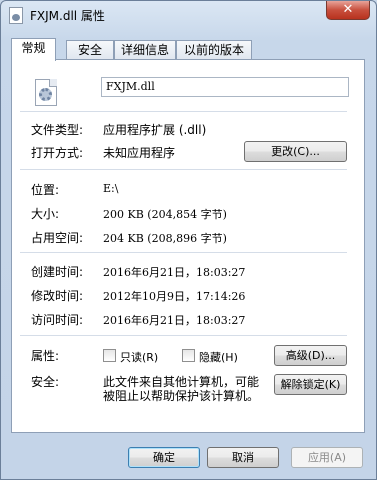 The height and width of the screenshot is (480, 377). What do you see at coordinates (348, 10) in the screenshot?
I see `close-button: ✕` at bounding box center [348, 10].